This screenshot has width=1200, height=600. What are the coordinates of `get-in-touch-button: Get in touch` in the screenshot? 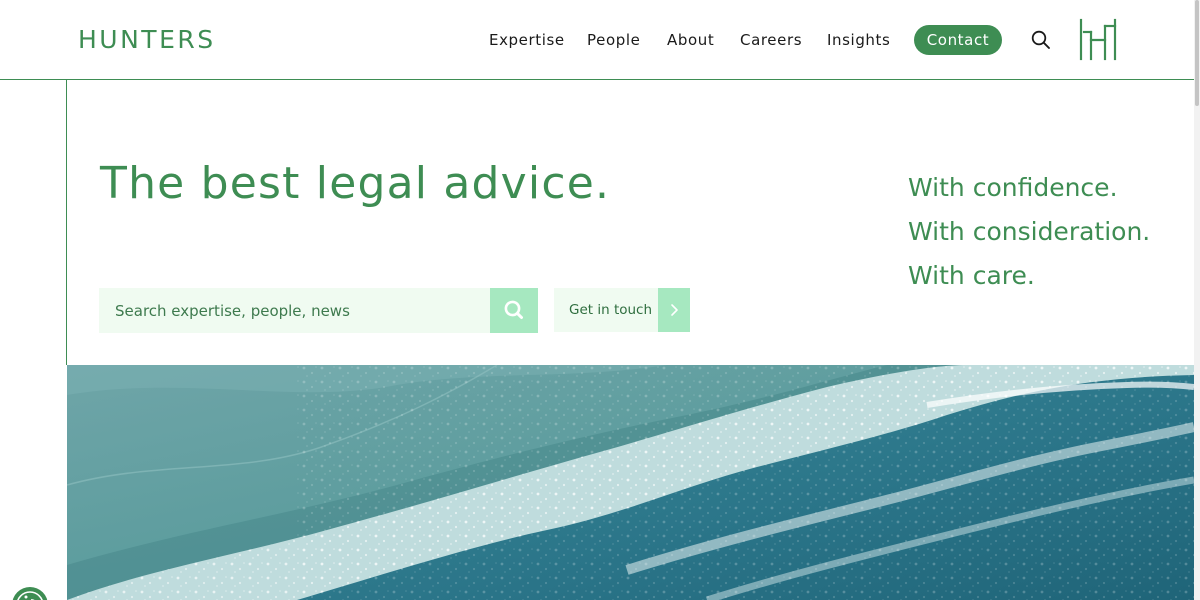 It's located at (622, 310).